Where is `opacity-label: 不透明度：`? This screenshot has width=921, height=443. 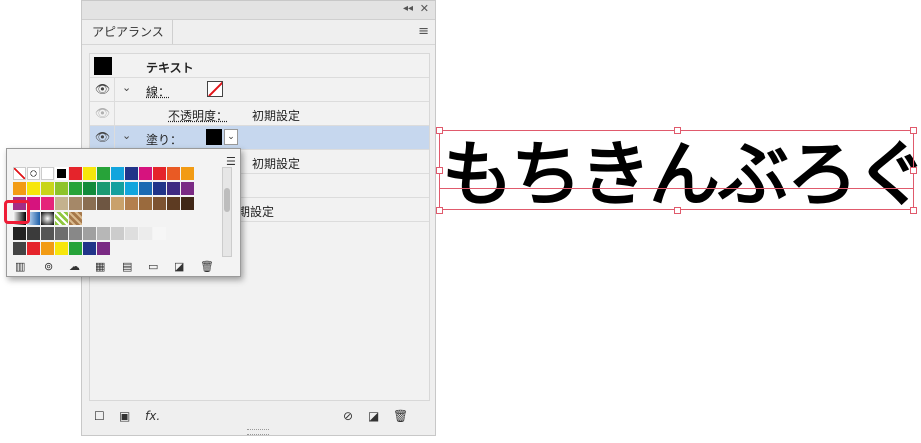
opacity-label: 不透明度： is located at coordinates (198, 115).